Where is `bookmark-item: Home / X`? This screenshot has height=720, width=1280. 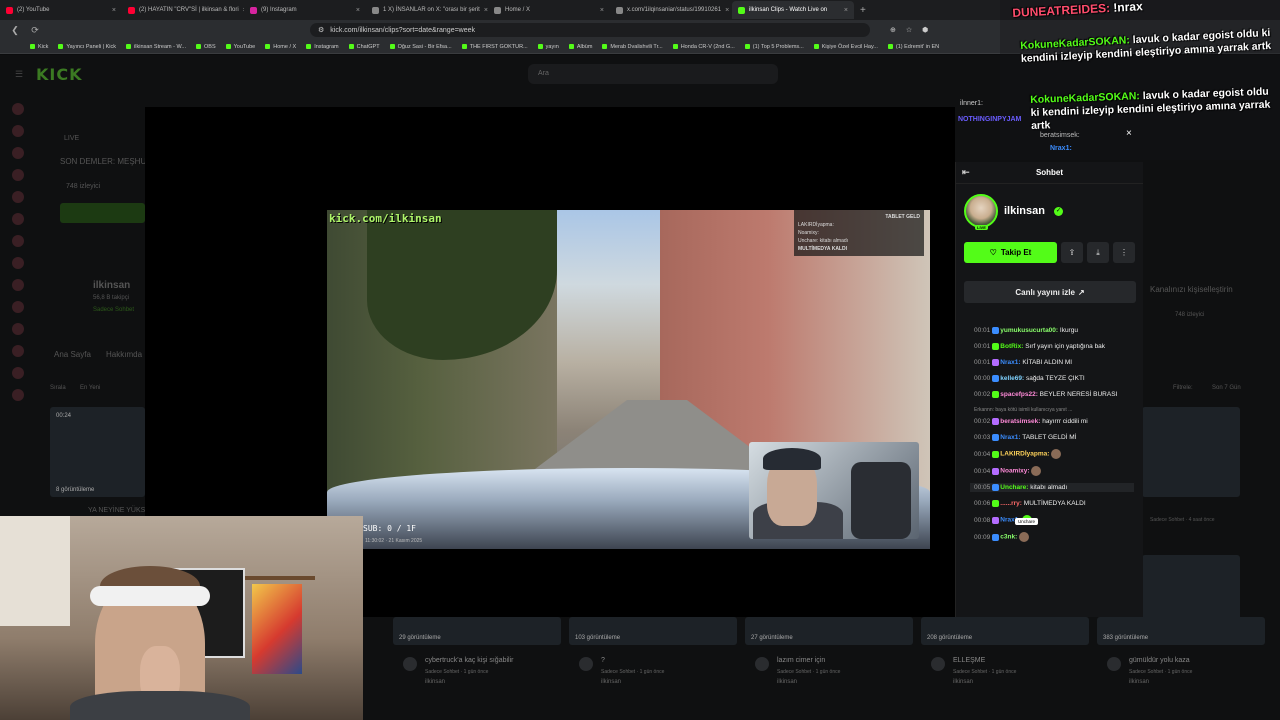
bookmark-item: Home / X is located at coordinates (280, 47).